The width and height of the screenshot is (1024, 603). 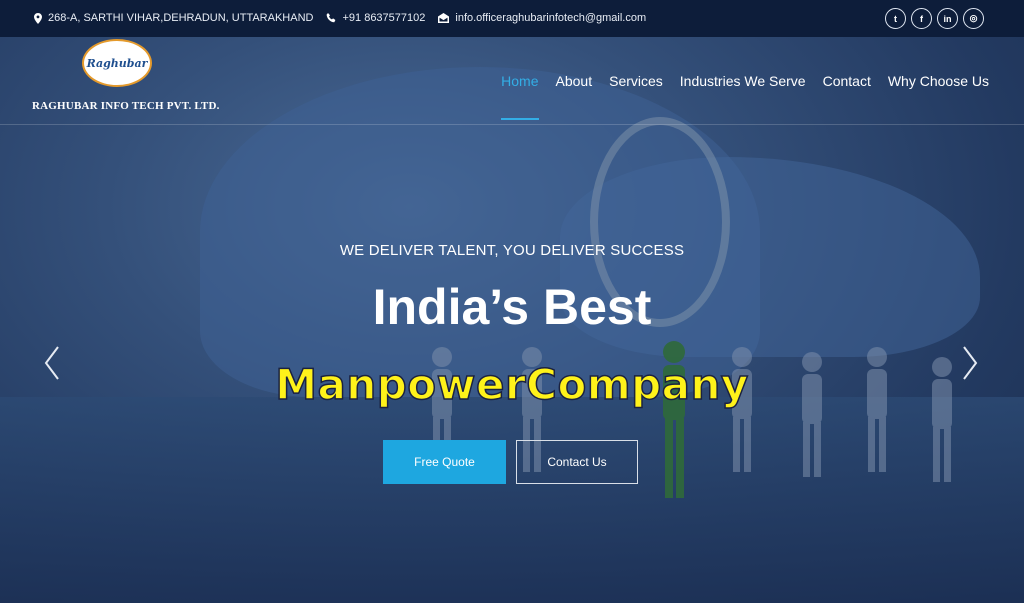 What do you see at coordinates (921, 18) in the screenshot?
I see `facebook-icon: f` at bounding box center [921, 18].